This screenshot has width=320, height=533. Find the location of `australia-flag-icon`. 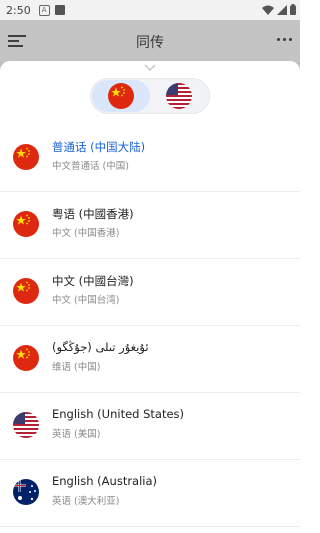

australia-flag-icon is located at coordinates (26, 492).